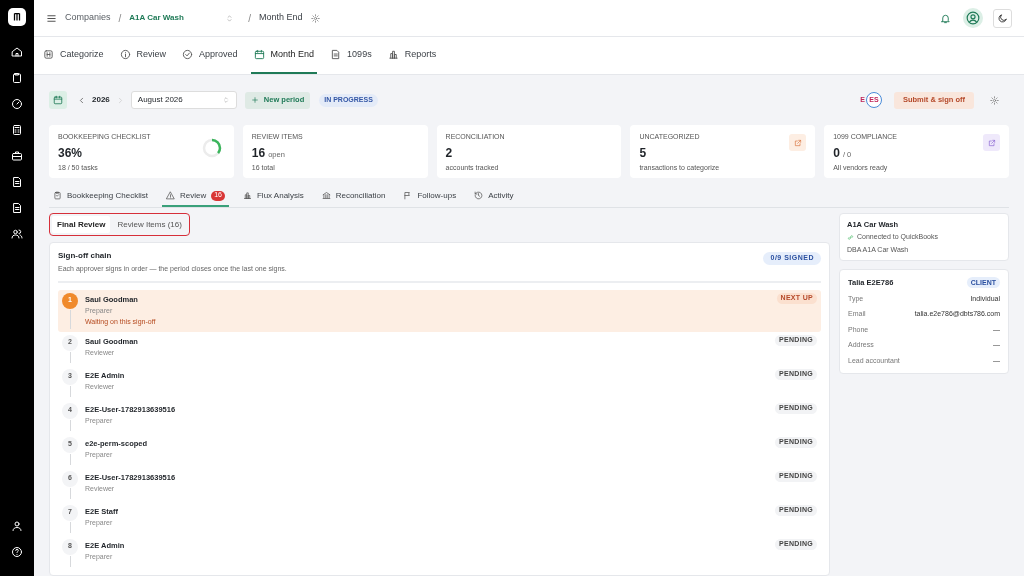 This screenshot has height=576, width=1024. What do you see at coordinates (17, 52) in the screenshot?
I see `home-icon` at bounding box center [17, 52].